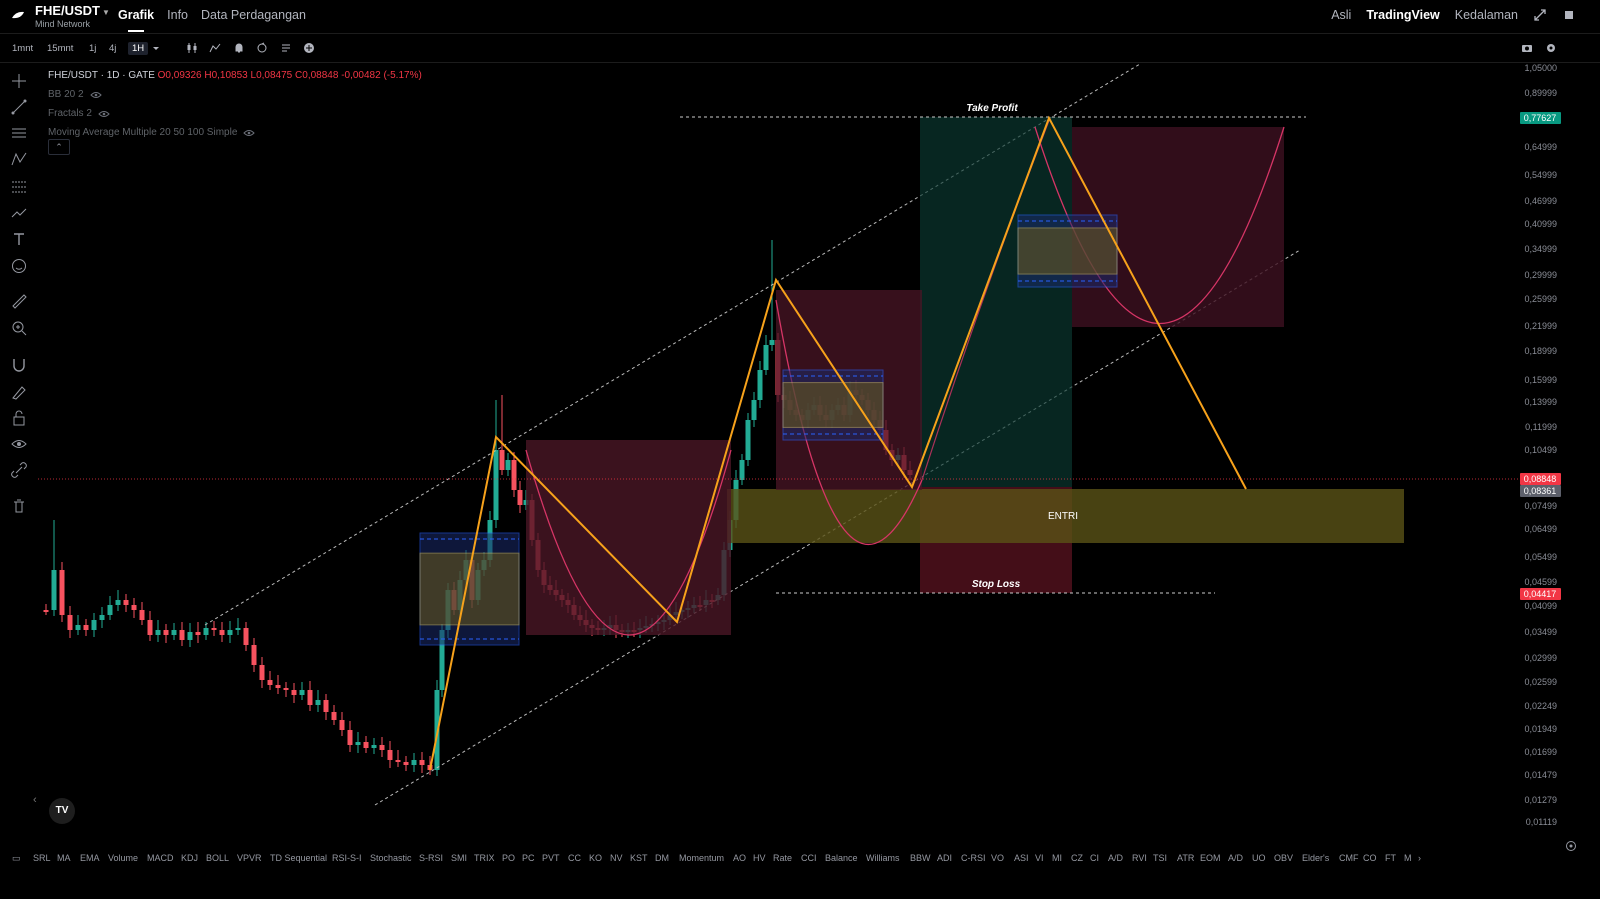  I want to click on indicator-button: CZ, so click(1077, 858).